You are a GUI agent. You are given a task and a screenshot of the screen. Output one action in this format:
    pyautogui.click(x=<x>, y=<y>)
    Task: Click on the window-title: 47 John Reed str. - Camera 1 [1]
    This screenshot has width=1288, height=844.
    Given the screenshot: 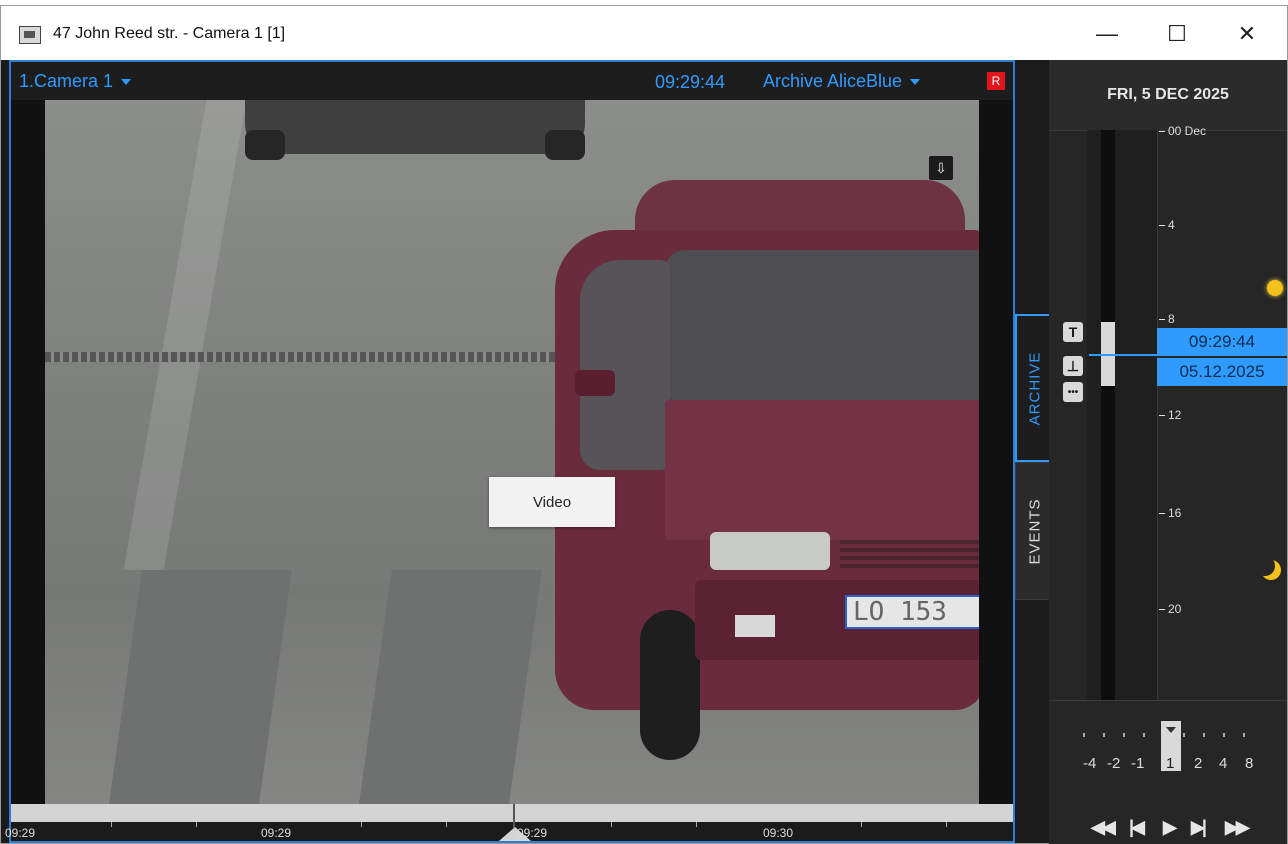 What is the action you would take?
    pyautogui.click(x=169, y=33)
    